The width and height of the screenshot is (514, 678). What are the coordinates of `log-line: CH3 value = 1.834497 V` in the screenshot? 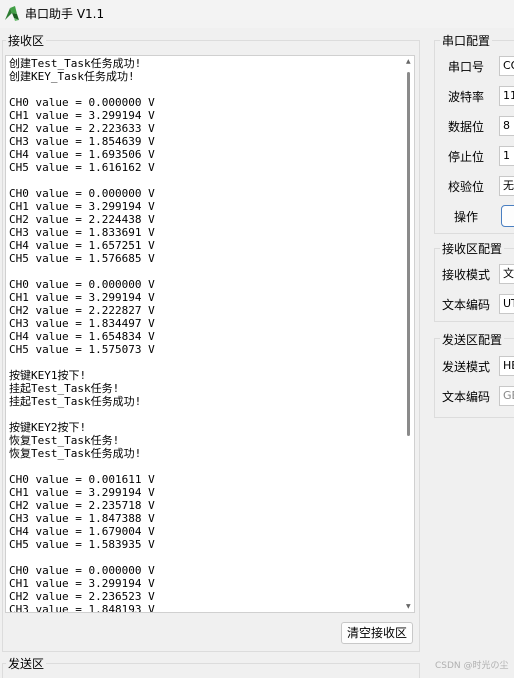 It's located at (82, 323).